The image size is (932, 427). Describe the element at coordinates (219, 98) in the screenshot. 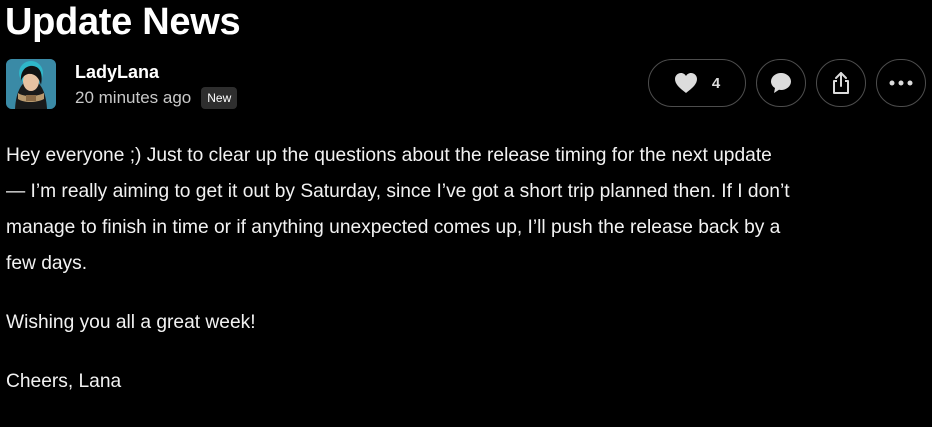

I see `new-badge: New` at that location.